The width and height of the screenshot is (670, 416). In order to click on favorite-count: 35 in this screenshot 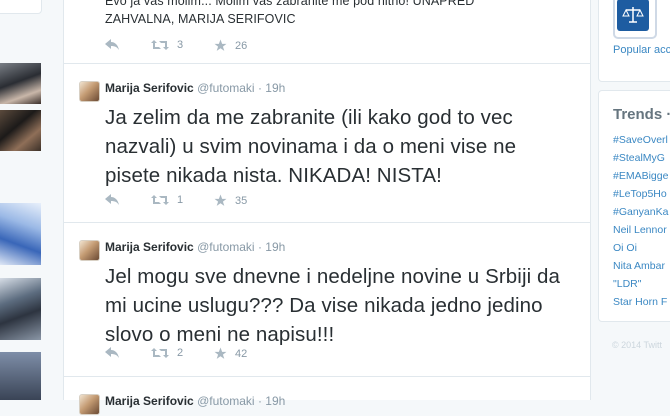, I will do `click(241, 200)`.